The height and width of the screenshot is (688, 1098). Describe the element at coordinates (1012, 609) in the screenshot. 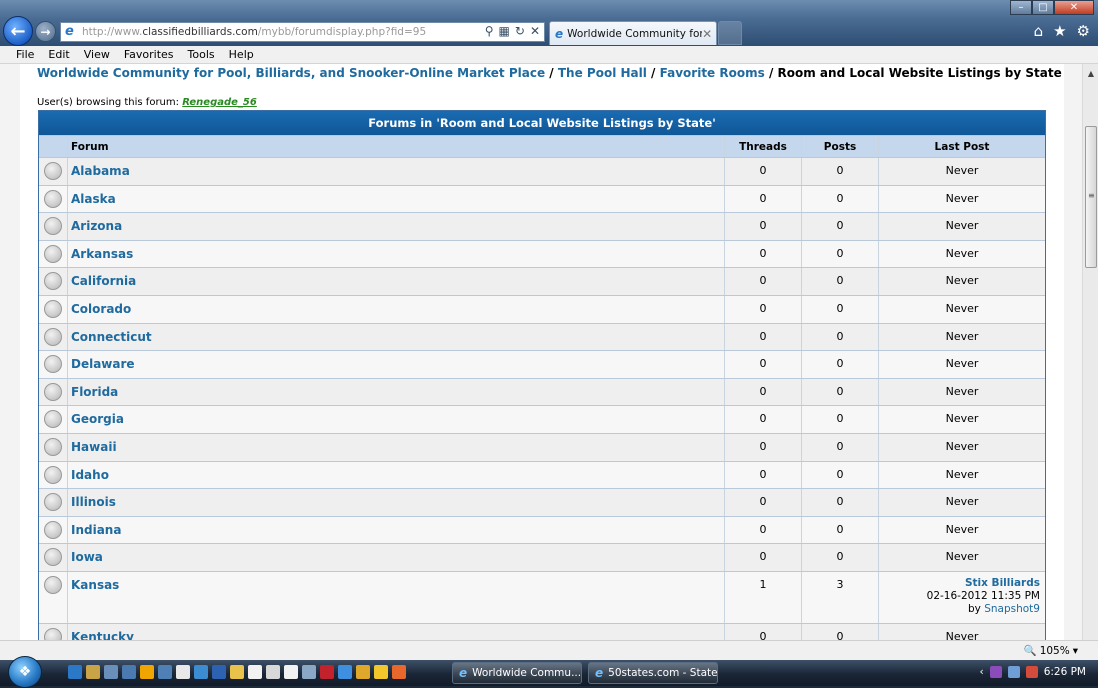

I see `last-post-user-link: Snapshot9` at that location.